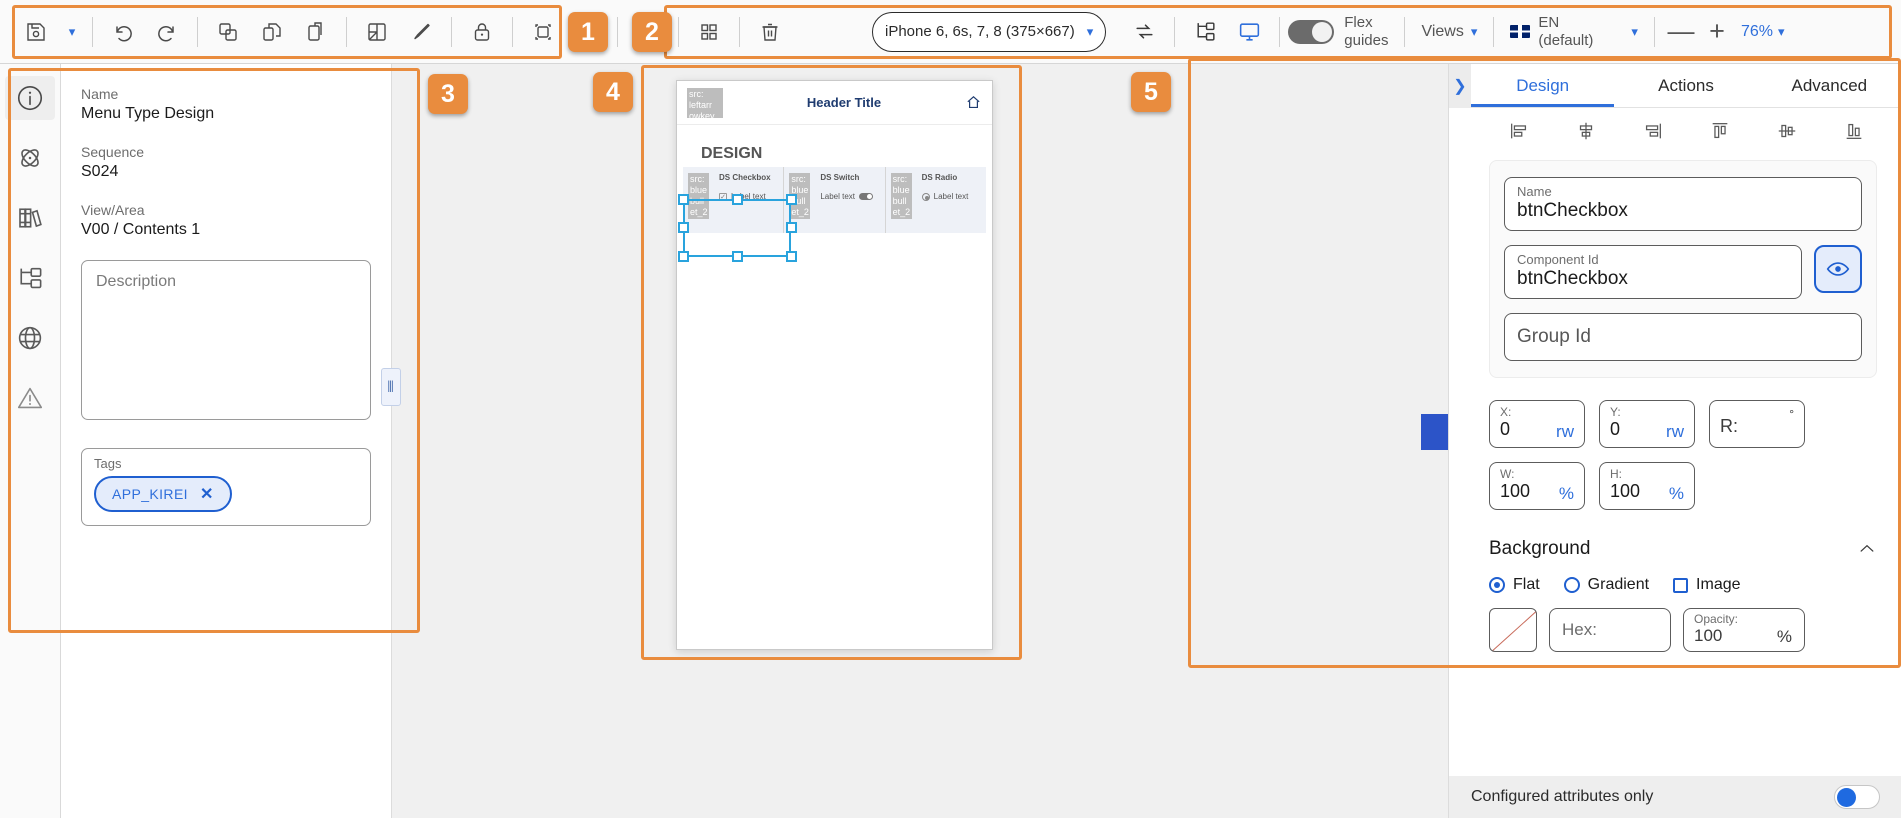  Describe the element at coordinates (1829, 85) in the screenshot. I see `tab-advanced: Advanced` at that location.